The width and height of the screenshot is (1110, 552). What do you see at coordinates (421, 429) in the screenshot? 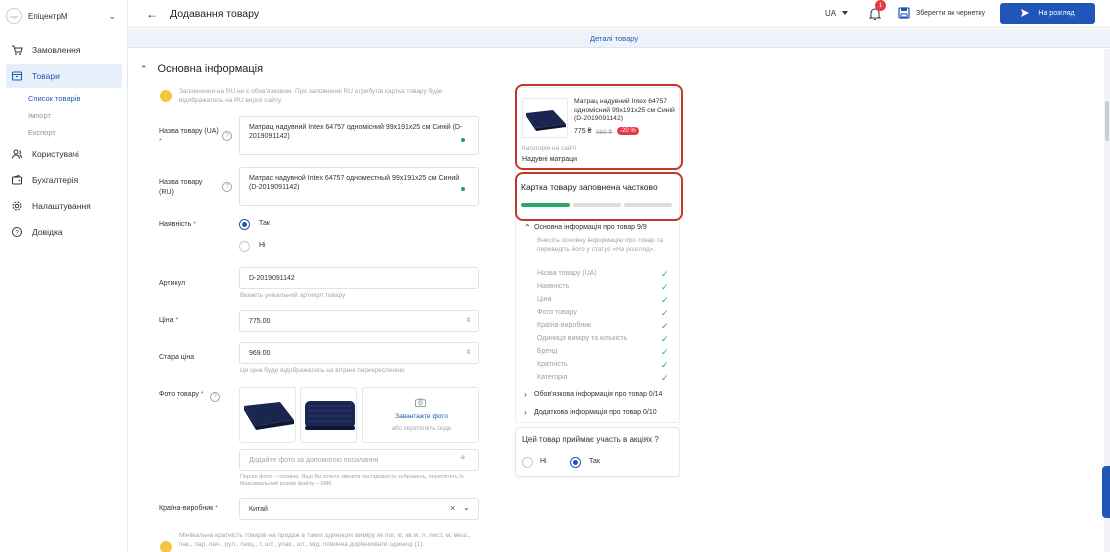
I see `upload-photo-hint: або перетягніть сюди` at bounding box center [421, 429].